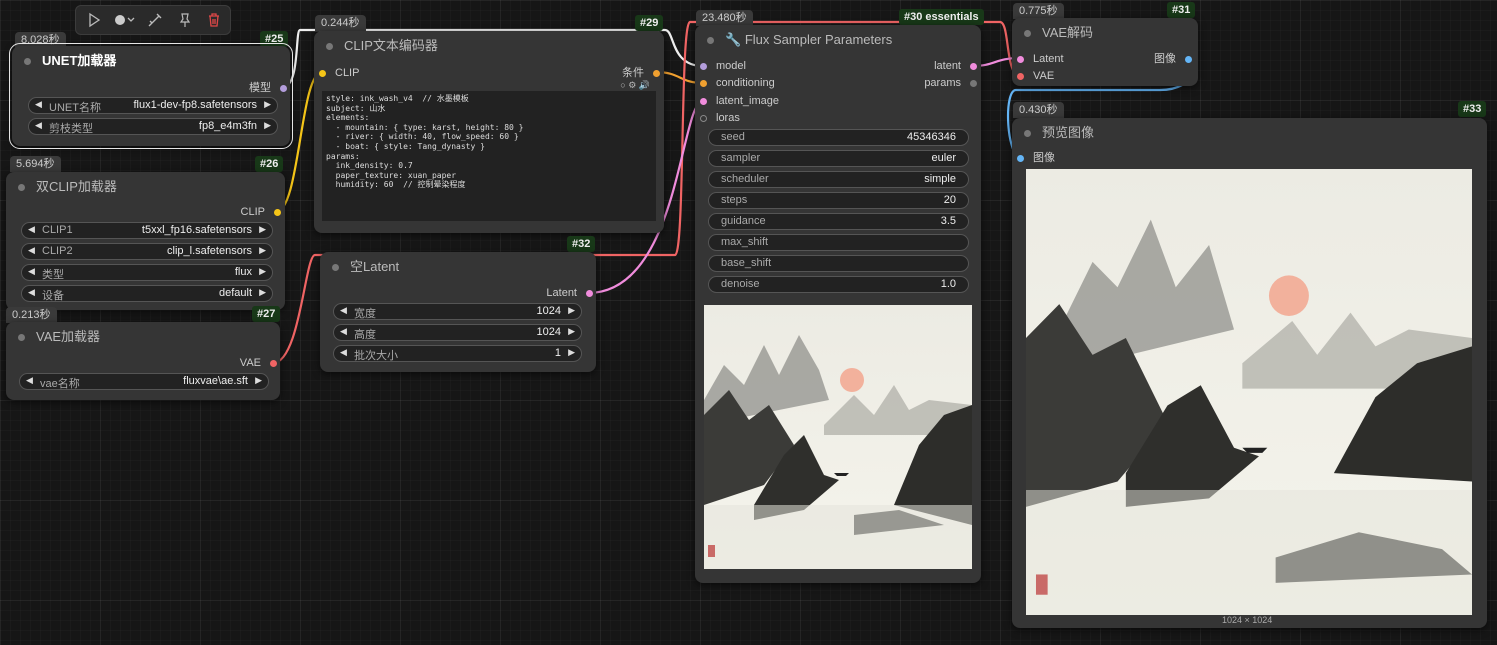 This screenshot has height=645, width=1497. Describe the element at coordinates (739, 101) in the screenshot. I see `sampler-latent-input: latent_image` at that location.